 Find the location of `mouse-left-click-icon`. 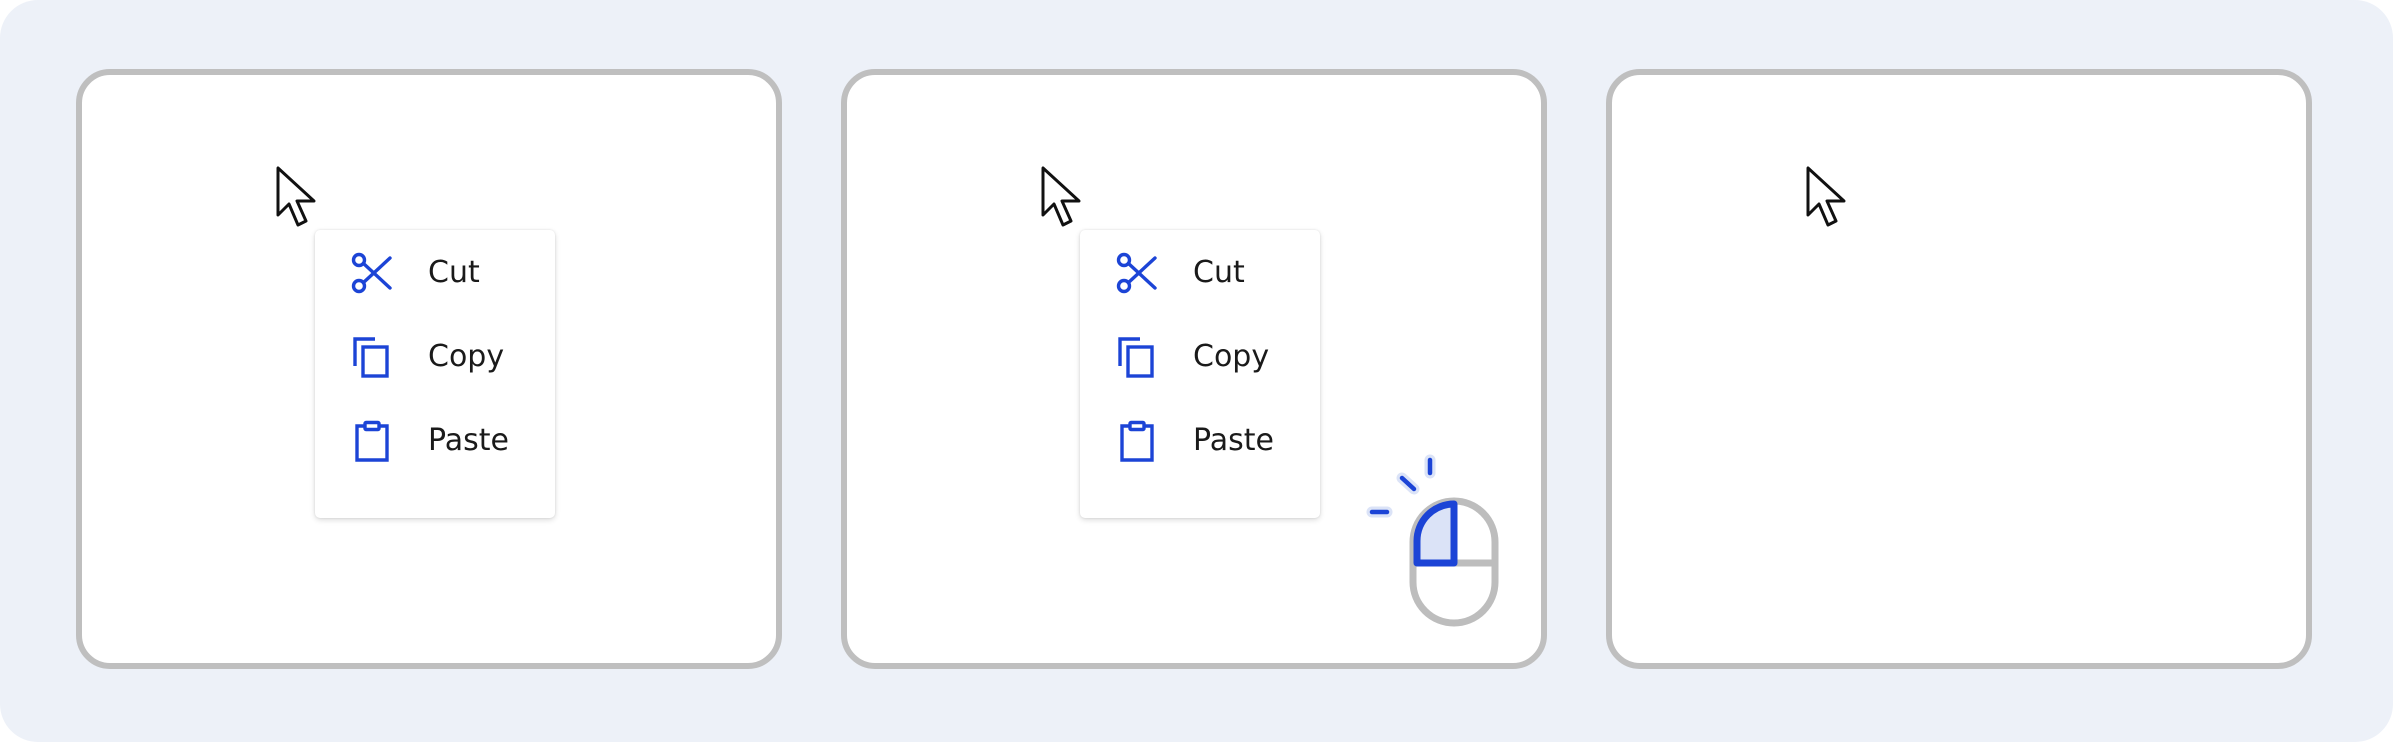

mouse-left-click-icon is located at coordinates (1432, 540).